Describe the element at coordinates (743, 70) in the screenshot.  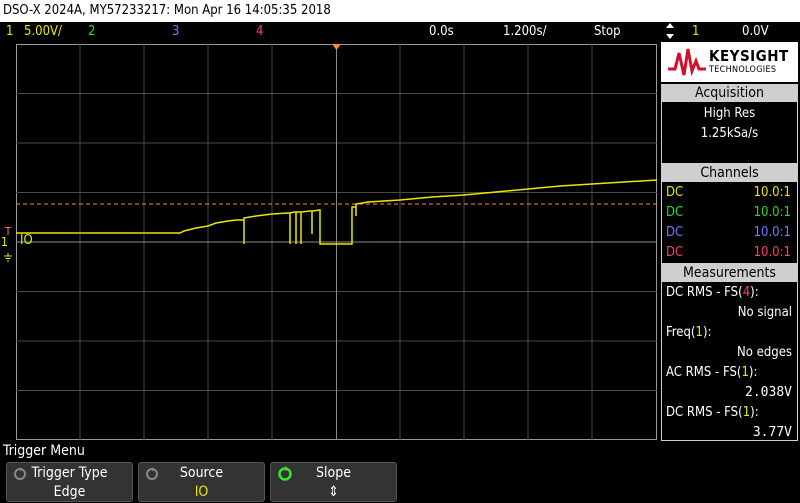
I see `brand-sub: TECHNOLOGIES` at that location.